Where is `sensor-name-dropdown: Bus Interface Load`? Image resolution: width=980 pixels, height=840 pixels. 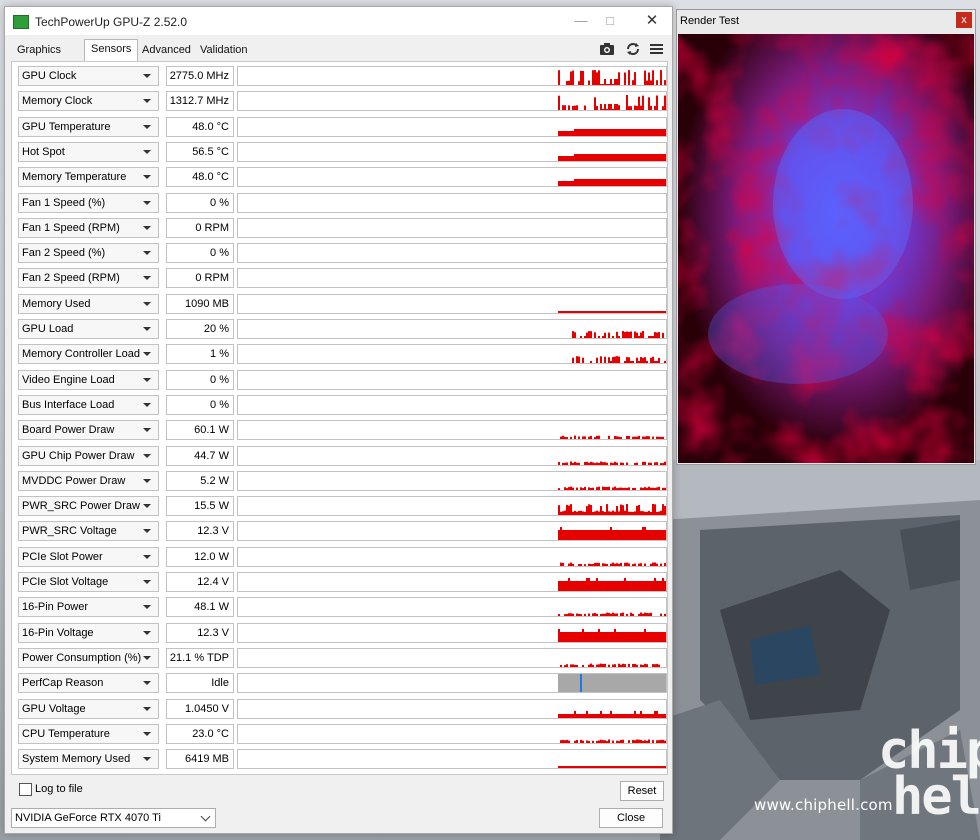 sensor-name-dropdown: Bus Interface Load is located at coordinates (88, 404).